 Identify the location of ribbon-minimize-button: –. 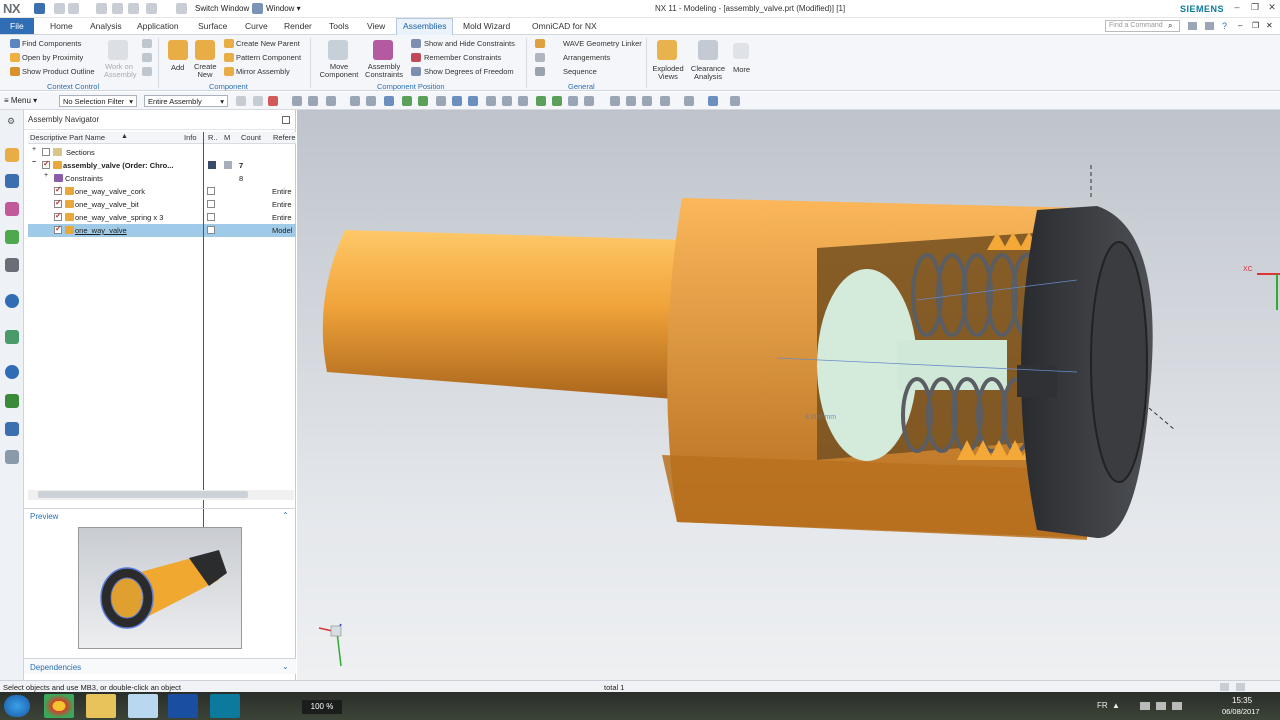
(1240, 25).